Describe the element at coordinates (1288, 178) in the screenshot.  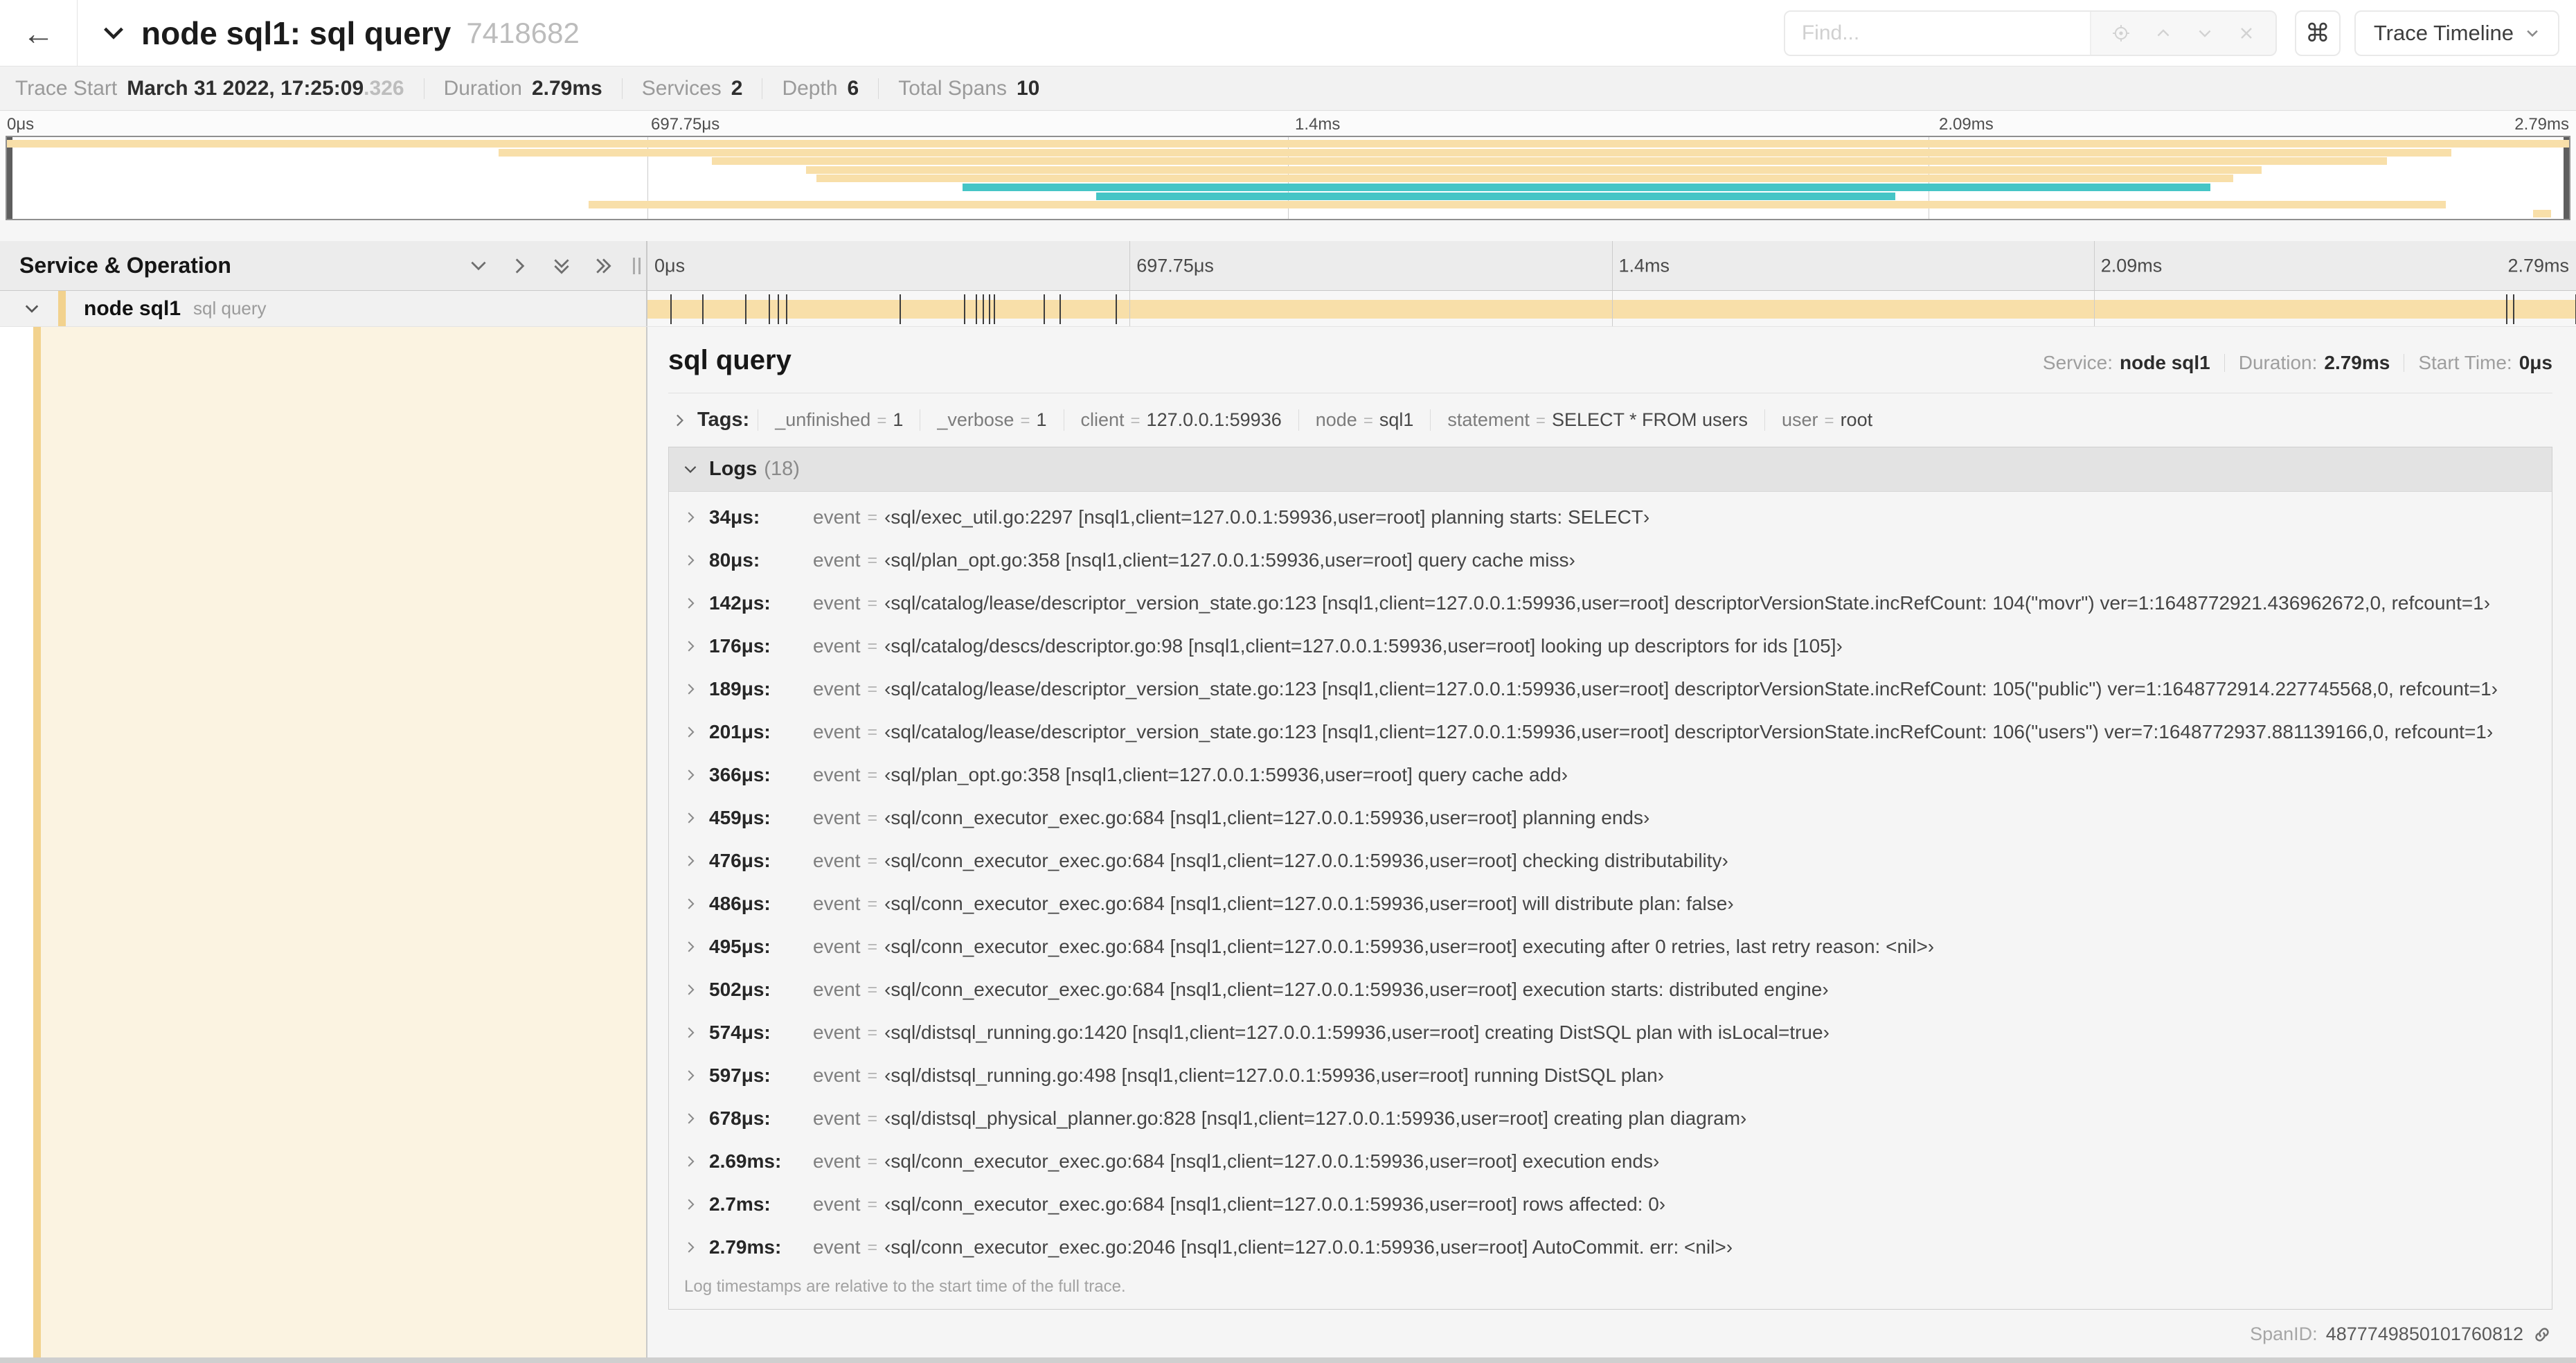
I see `minimap-canvas` at that location.